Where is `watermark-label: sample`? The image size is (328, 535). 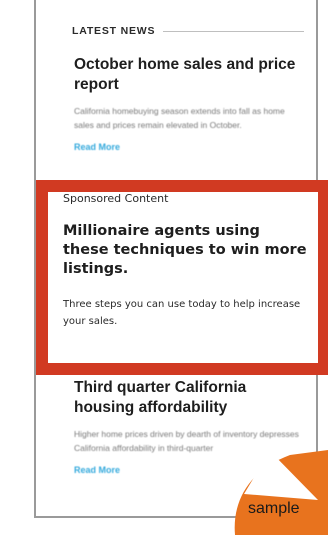 watermark-label: sample is located at coordinates (274, 508).